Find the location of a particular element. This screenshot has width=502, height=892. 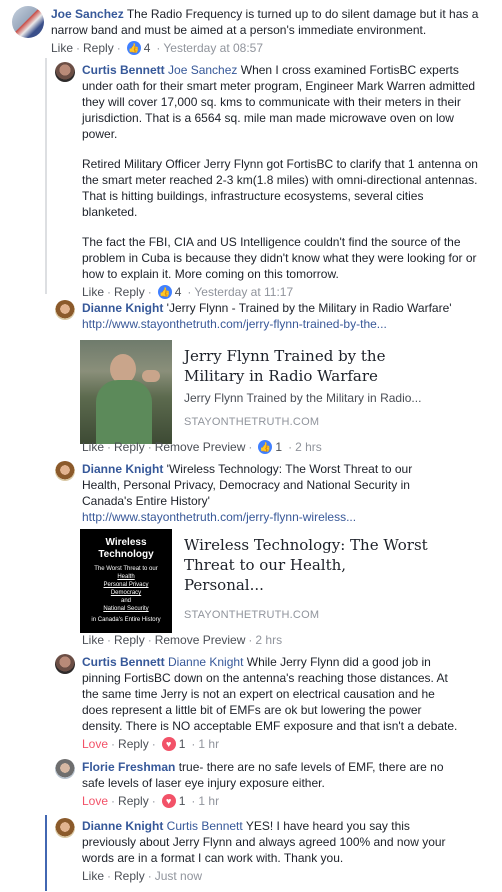

reaction-count: 👍 1 is located at coordinates (270, 447).